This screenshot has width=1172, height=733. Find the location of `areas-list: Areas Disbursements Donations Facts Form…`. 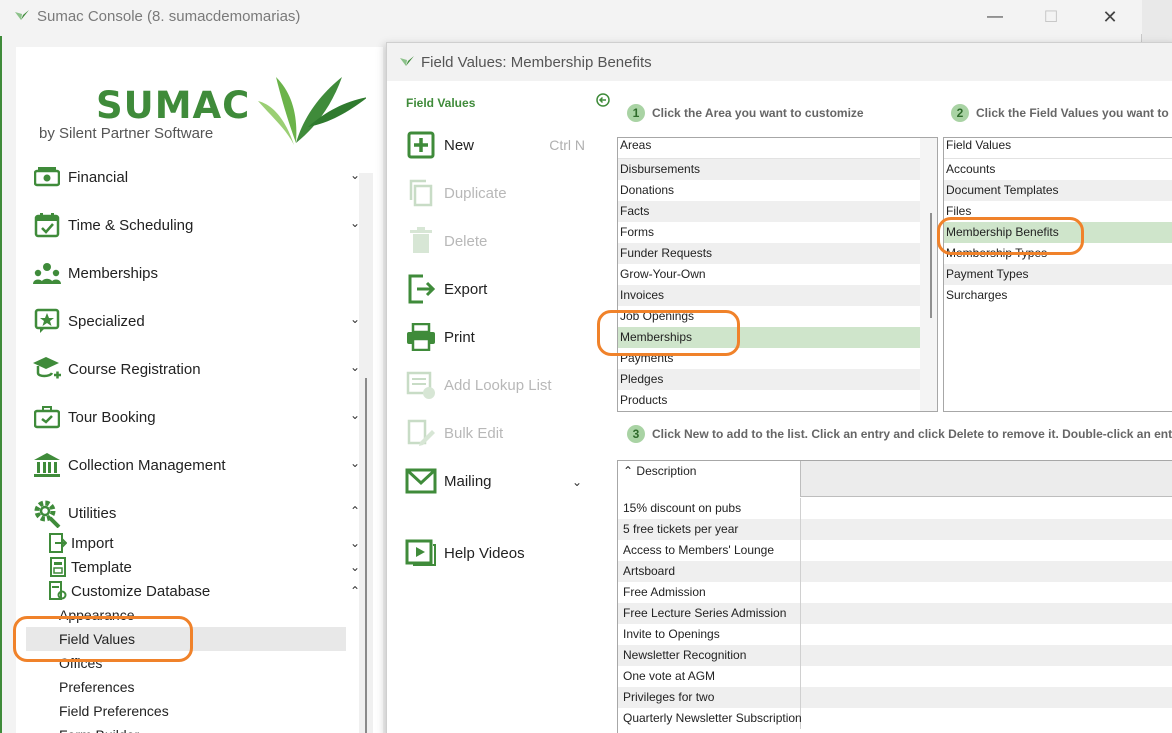

areas-list: Areas Disbursements Donations Facts Form… is located at coordinates (777, 274).